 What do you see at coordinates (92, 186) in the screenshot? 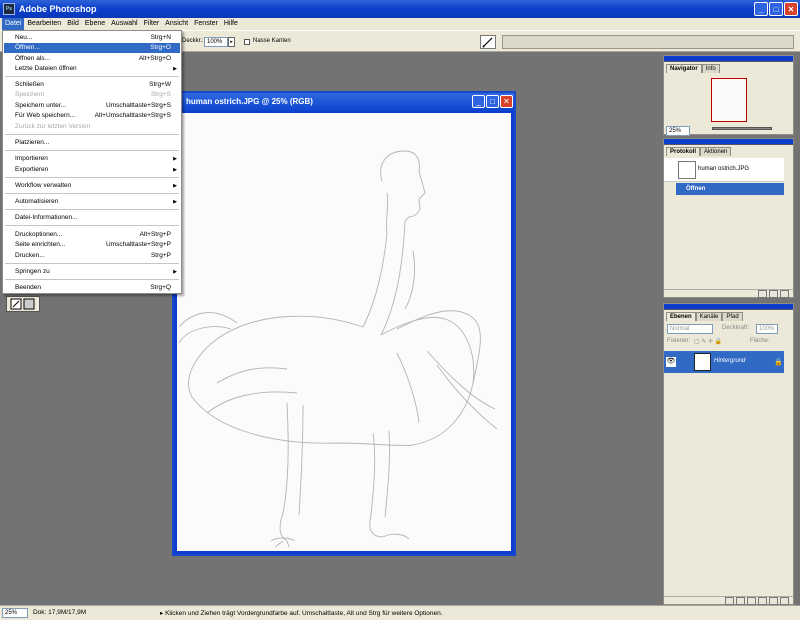
I see `menu-item-workflow: Workflow verwalten ▶` at bounding box center [92, 186].